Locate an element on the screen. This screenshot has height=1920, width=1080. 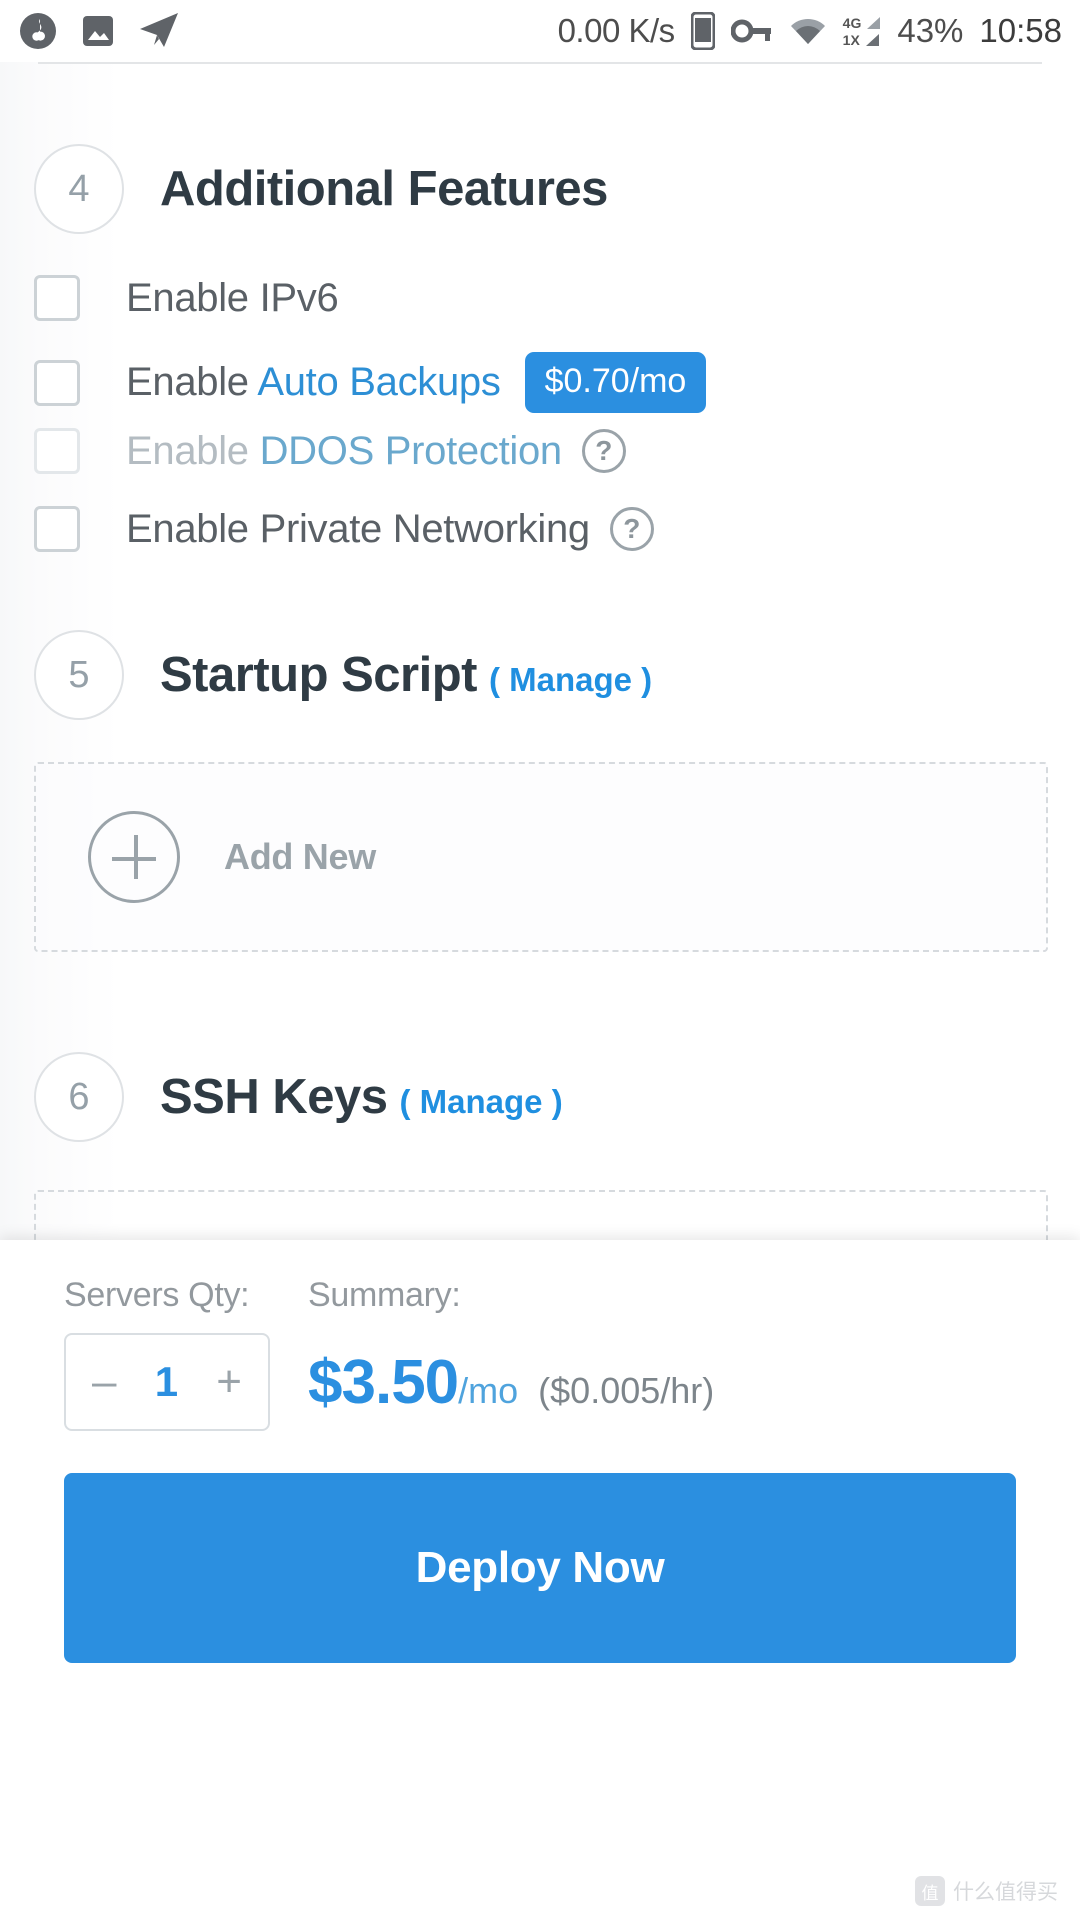
section-header-additional-features: 4 Additional Features is located at coordinates (321, 189).